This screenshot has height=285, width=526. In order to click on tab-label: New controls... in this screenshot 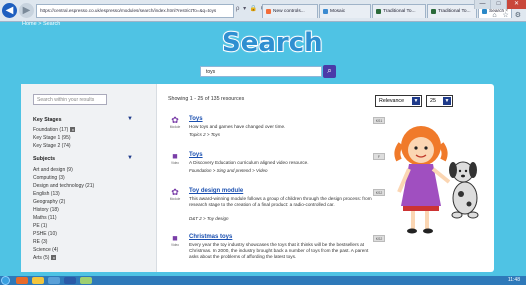, I will do `click(289, 11)`.